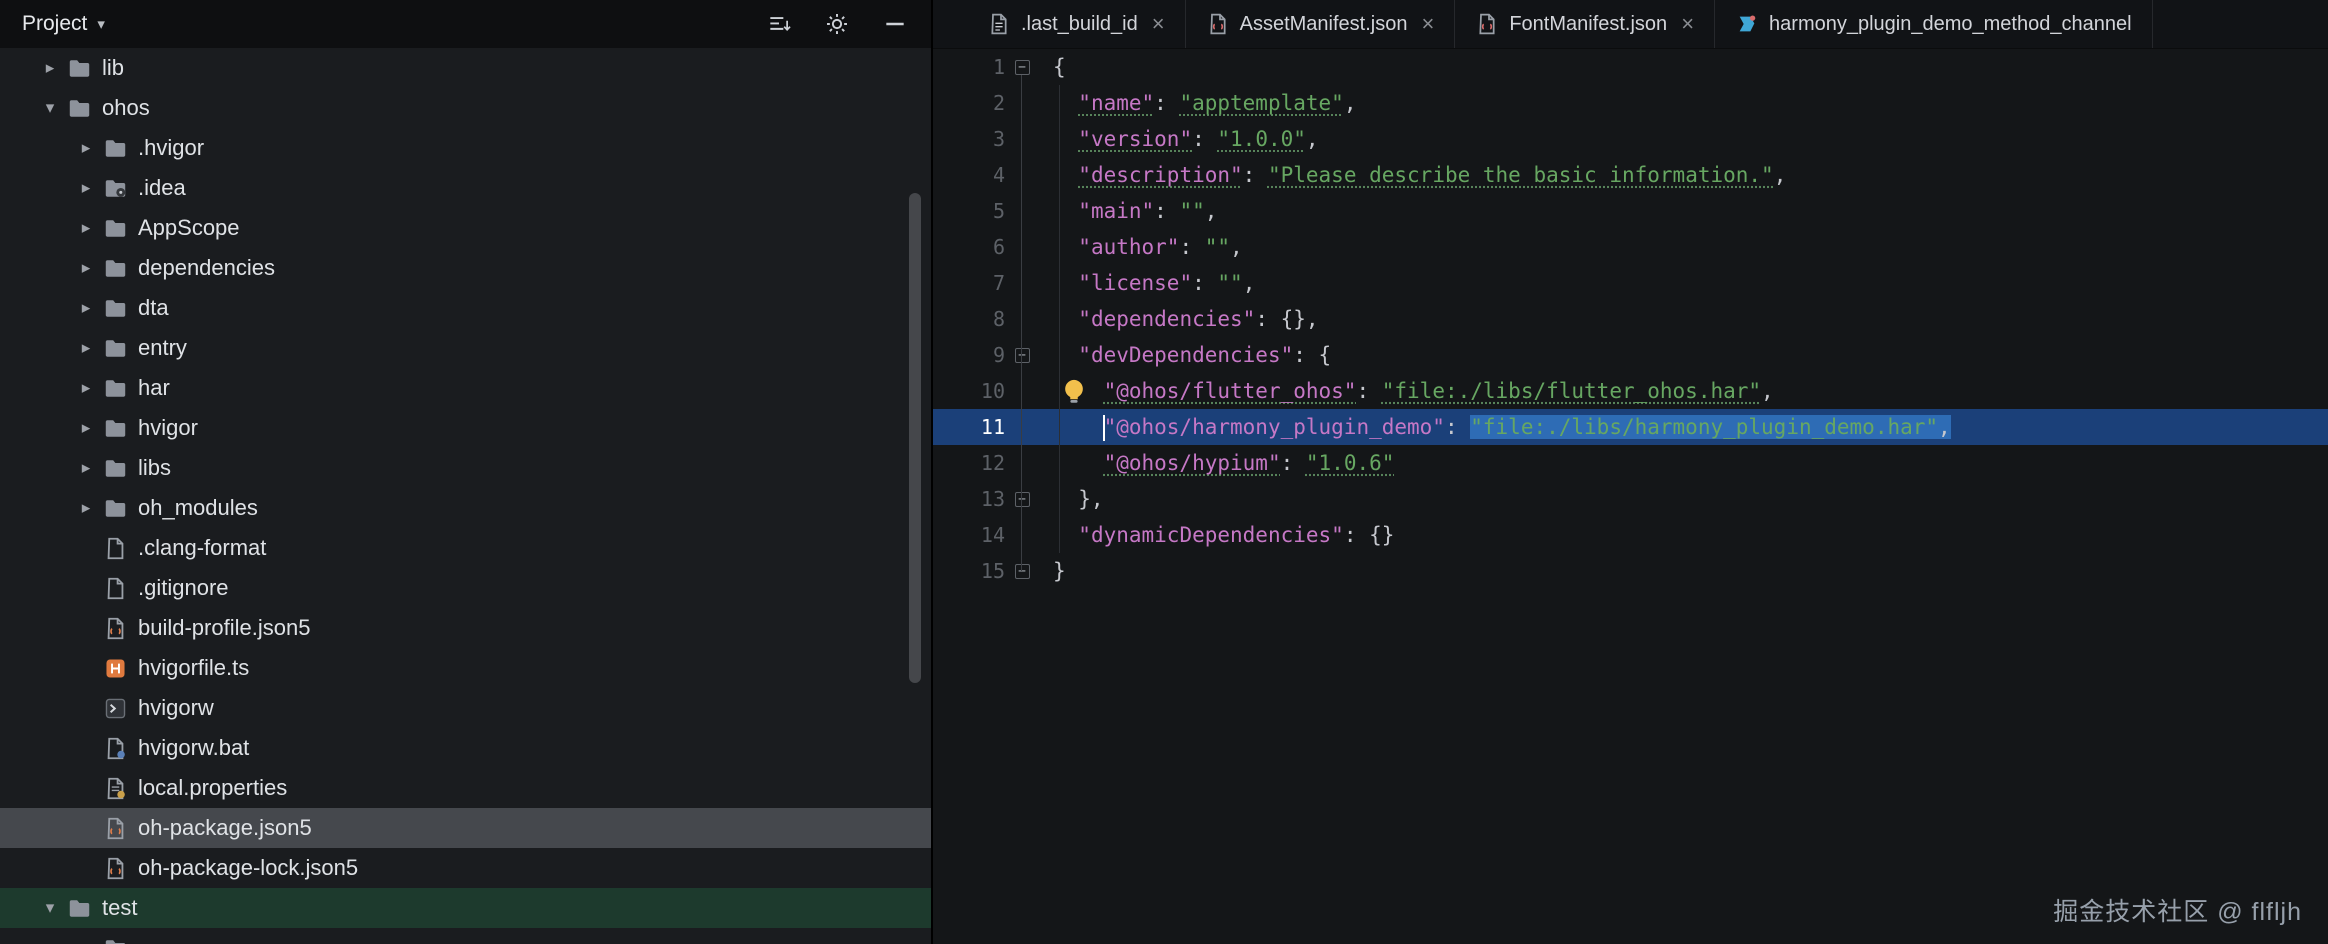 This screenshot has width=2328, height=944. I want to click on tree-item-hvigor: ▸ hvigor, so click(465, 428).